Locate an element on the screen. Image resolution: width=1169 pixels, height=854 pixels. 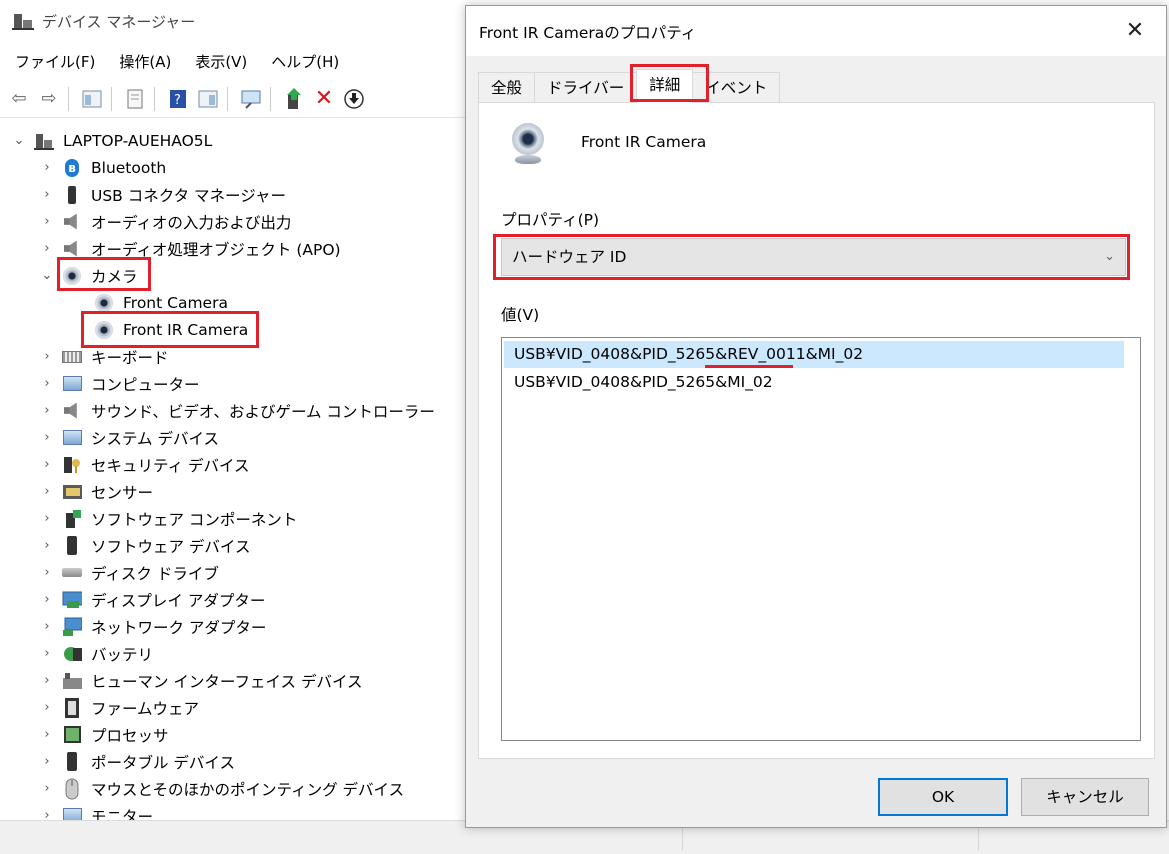
scan-hardware-icon is located at coordinates (251, 99).